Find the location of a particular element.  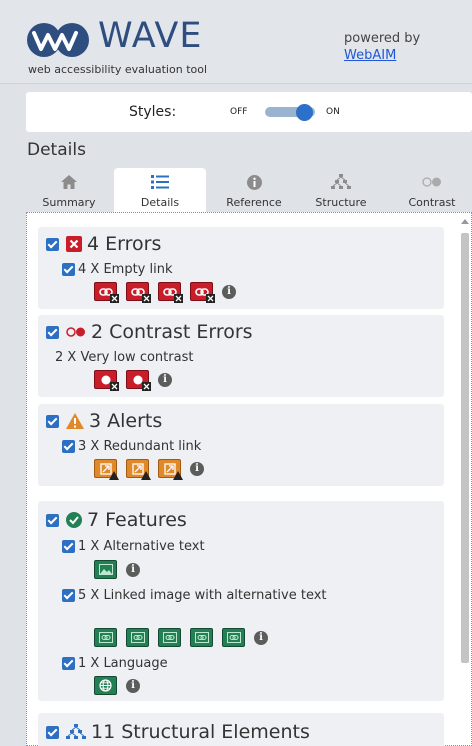

powered-by: powered by WebAIM is located at coordinates (382, 47).